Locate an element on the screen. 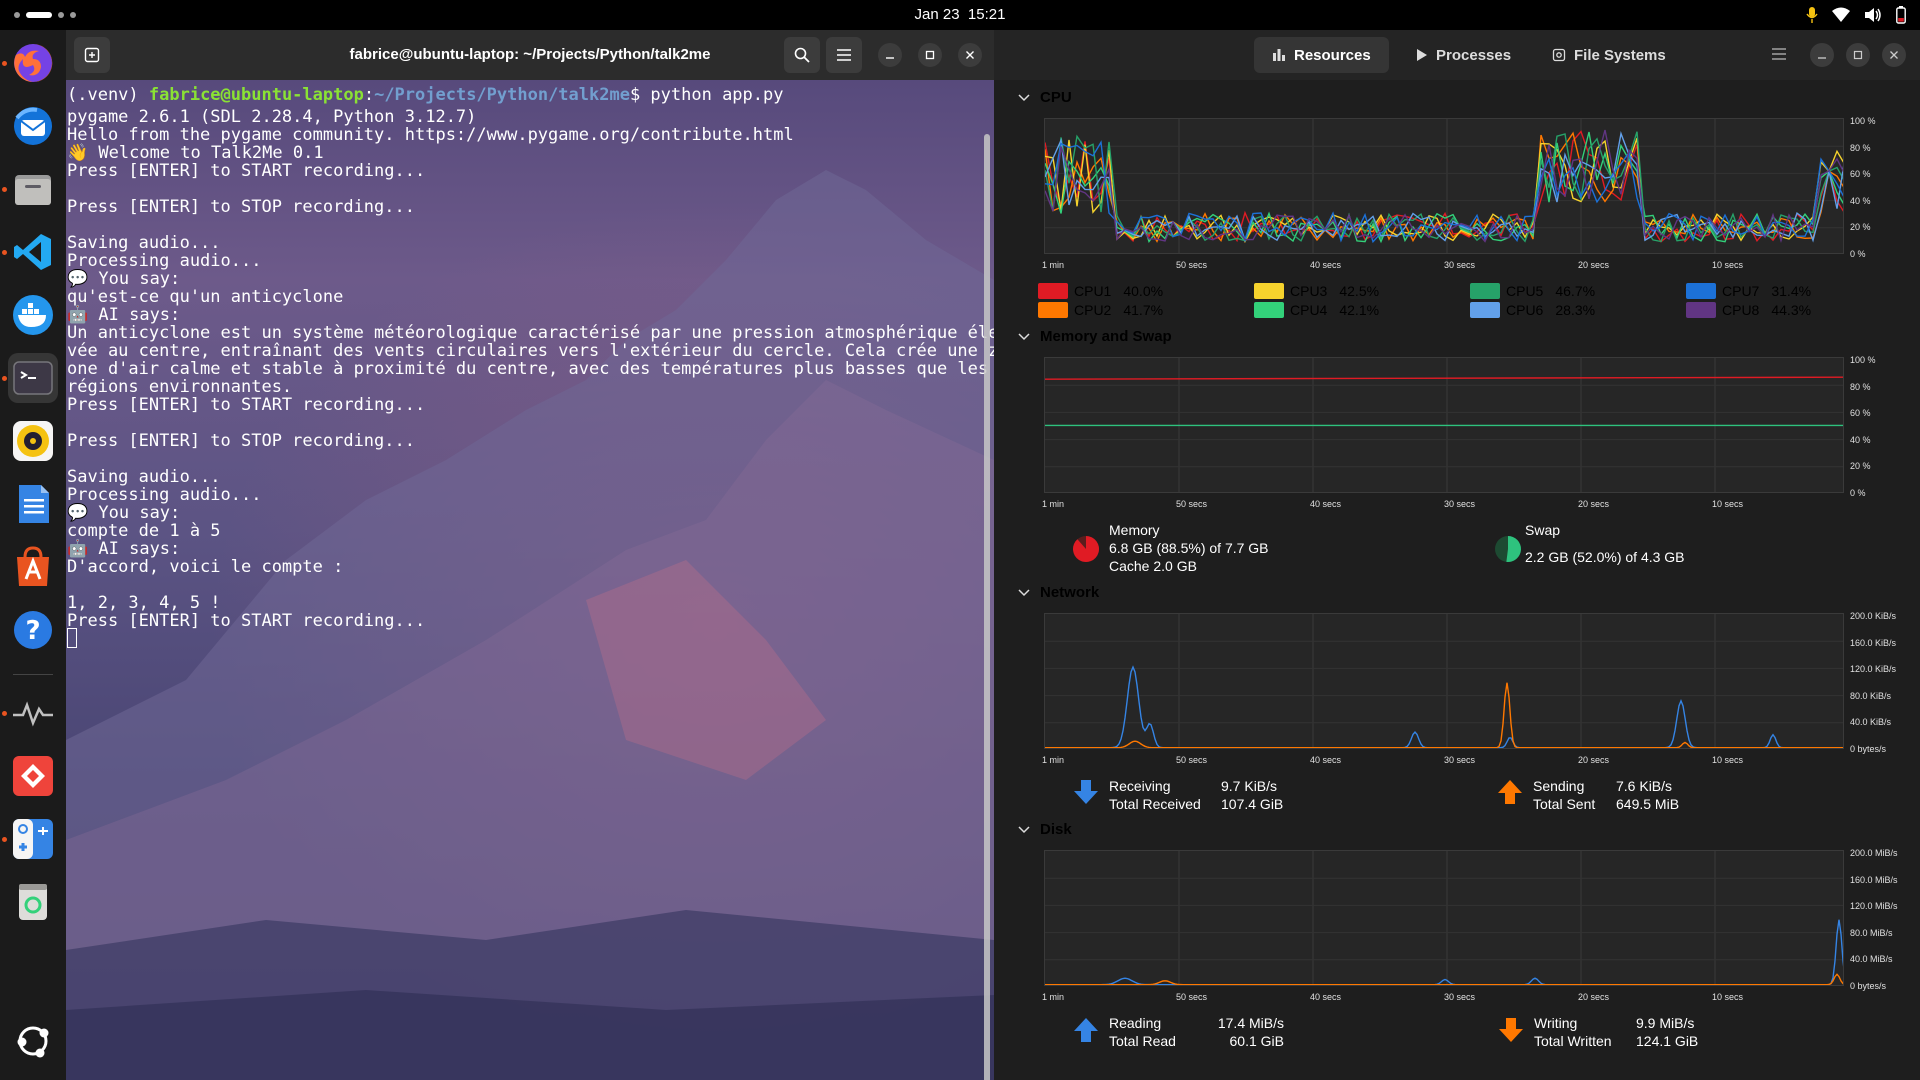 This screenshot has width=1920, height=1080. files-launcher is located at coordinates (33, 189).